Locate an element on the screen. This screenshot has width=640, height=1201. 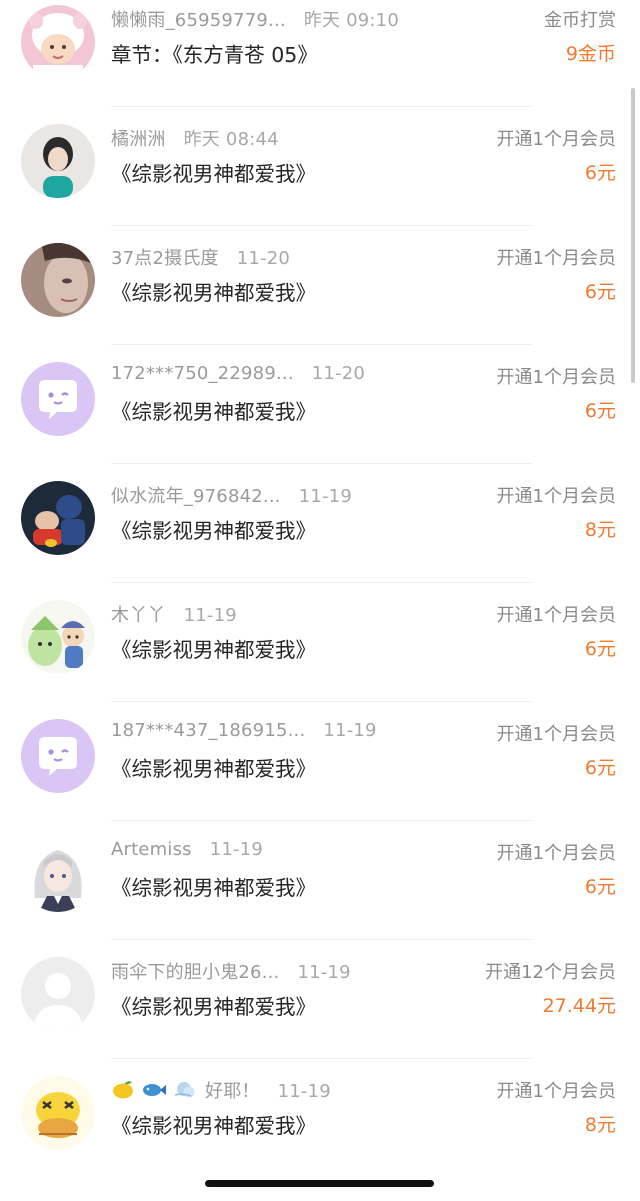
person-avatar-image is located at coordinates (58, 161).